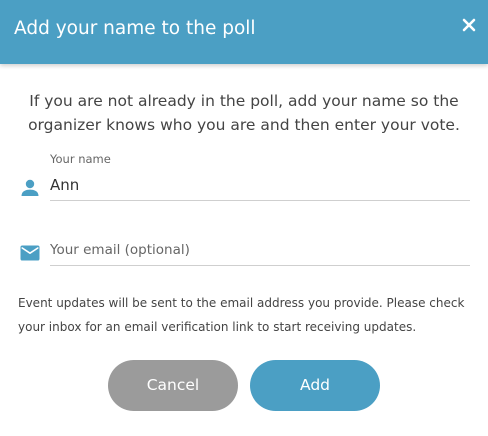 The image size is (488, 436). What do you see at coordinates (30, 188) in the screenshot?
I see `person-icon` at bounding box center [30, 188].